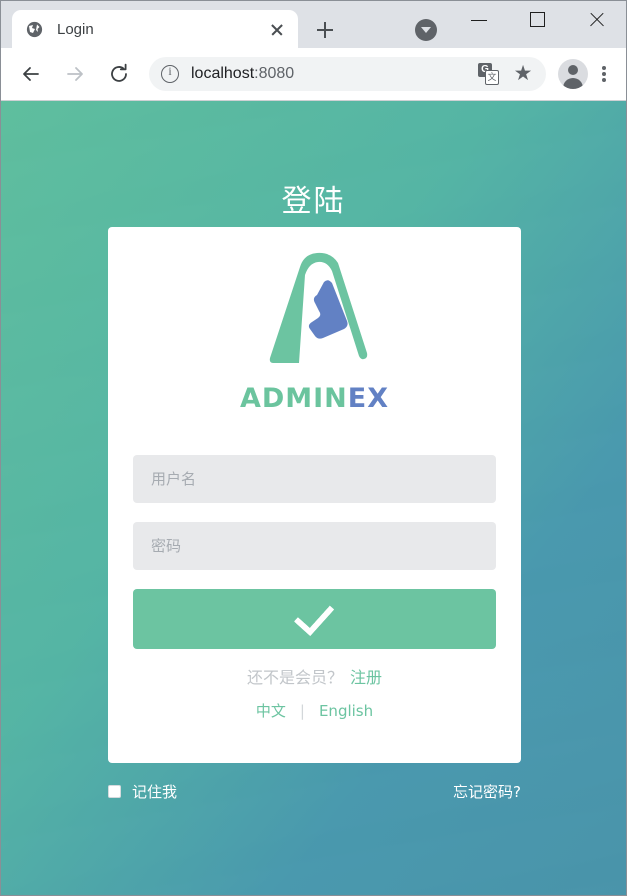 The height and width of the screenshot is (896, 627). What do you see at coordinates (293, 398) in the screenshot?
I see `wordmark-primary: ADMIN` at bounding box center [293, 398].